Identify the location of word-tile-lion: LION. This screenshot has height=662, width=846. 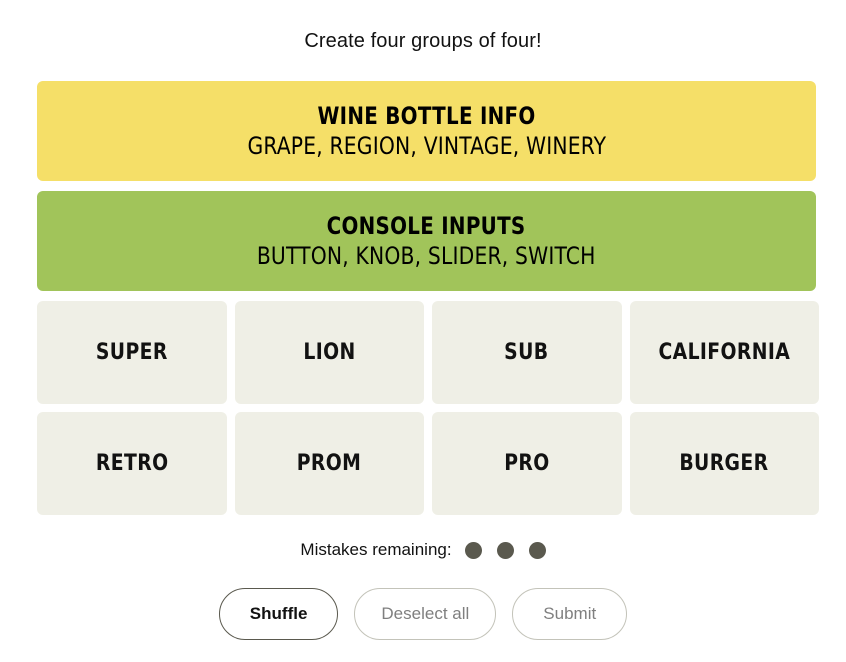
(329, 352).